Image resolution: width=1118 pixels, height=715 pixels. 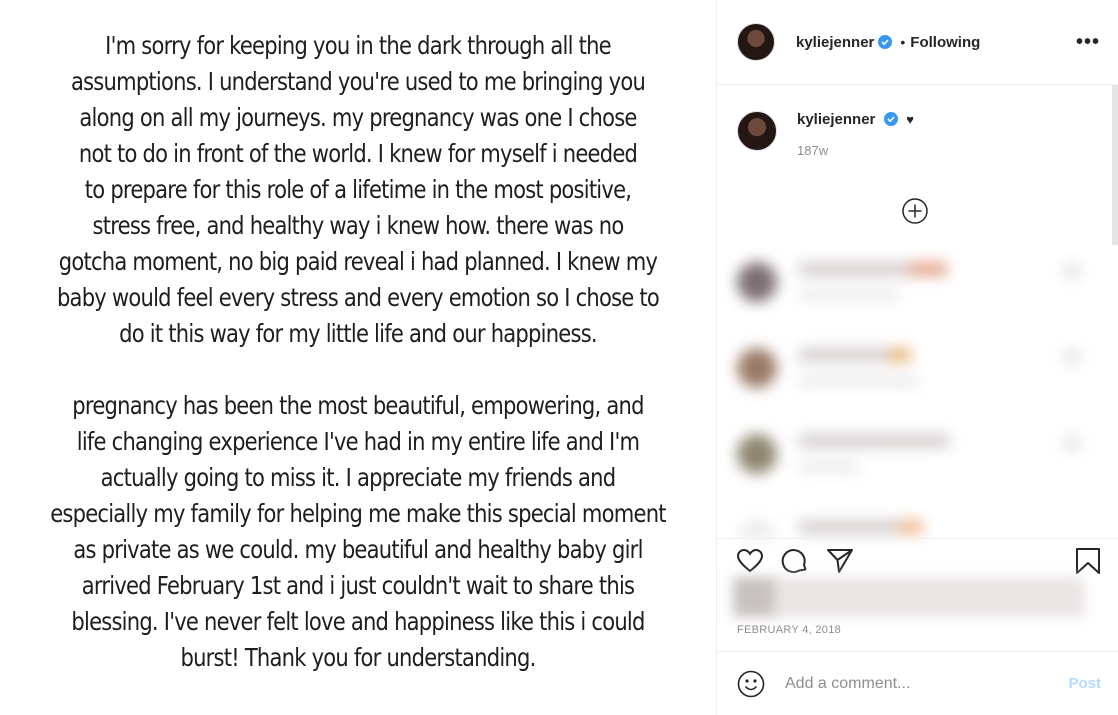 I want to click on caption-body: kyliejenner ♥ 187w, so click(x=855, y=134).